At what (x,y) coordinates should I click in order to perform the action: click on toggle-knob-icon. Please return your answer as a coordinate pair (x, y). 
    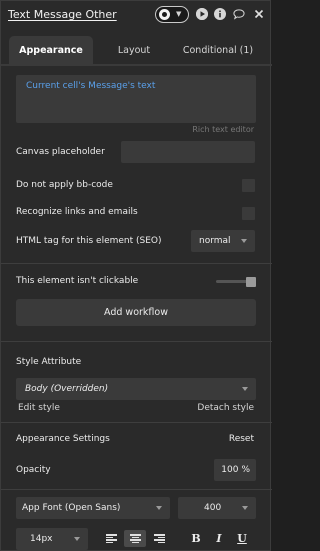
    Looking at the image, I should click on (164, 14).